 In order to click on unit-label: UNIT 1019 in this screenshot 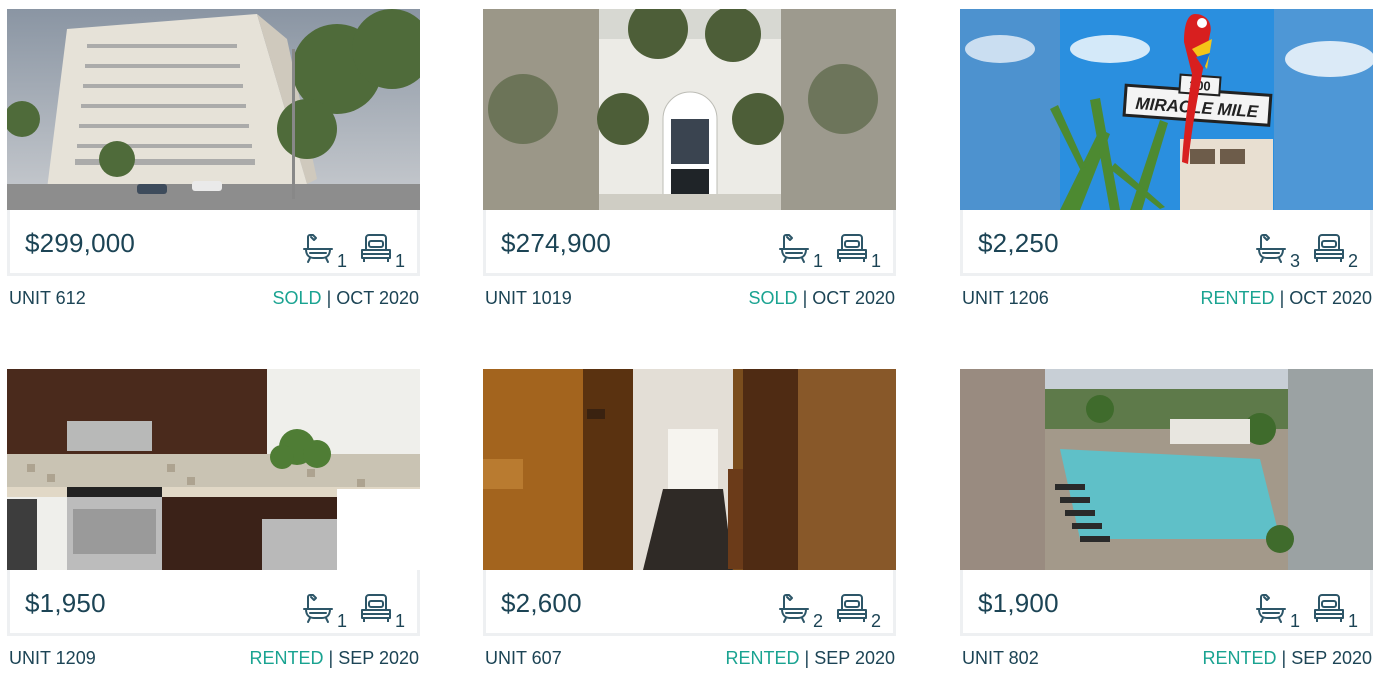, I will do `click(528, 298)`.